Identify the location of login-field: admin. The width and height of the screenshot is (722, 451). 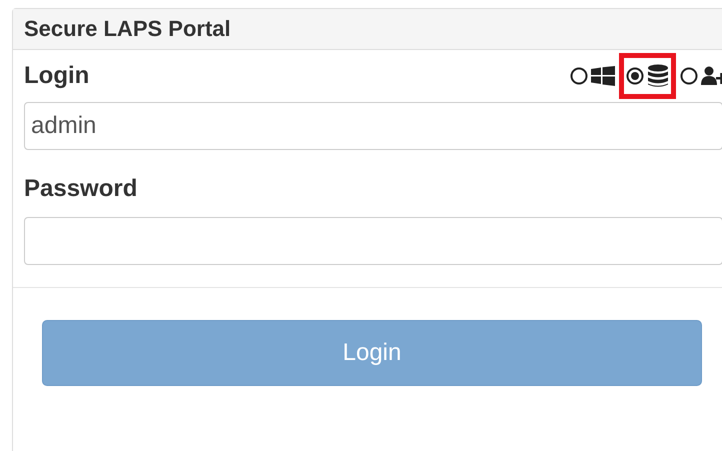
(373, 126).